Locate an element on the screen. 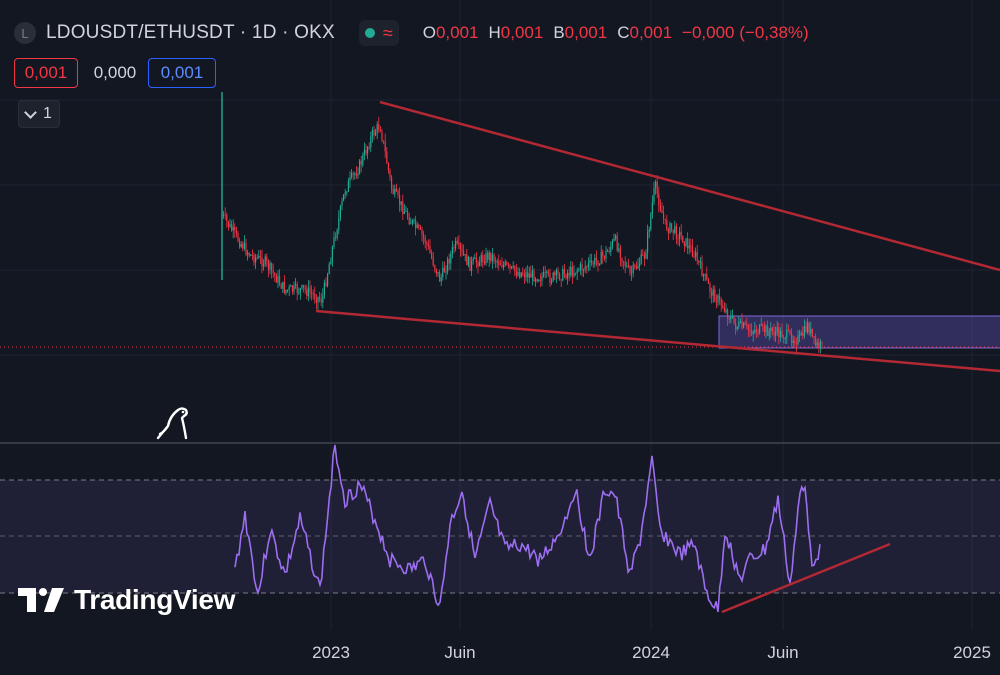  symbol-title: LDOUSDT/ETHUSDT · 1D · OKX is located at coordinates (190, 33).